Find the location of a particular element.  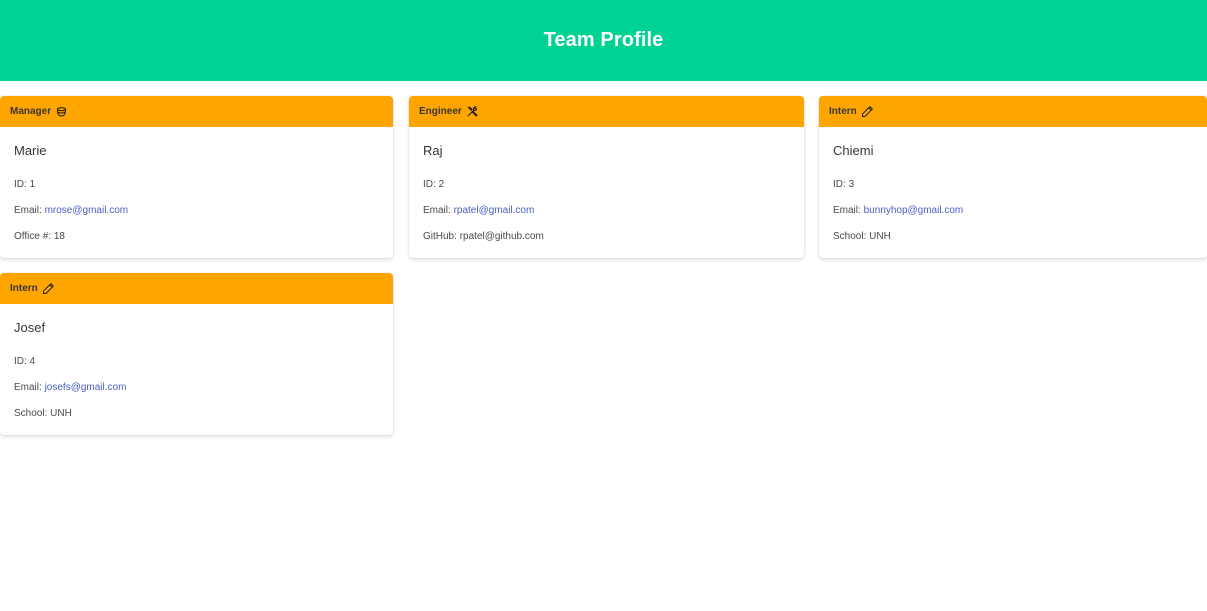

employee-name: Josef is located at coordinates (30, 327).